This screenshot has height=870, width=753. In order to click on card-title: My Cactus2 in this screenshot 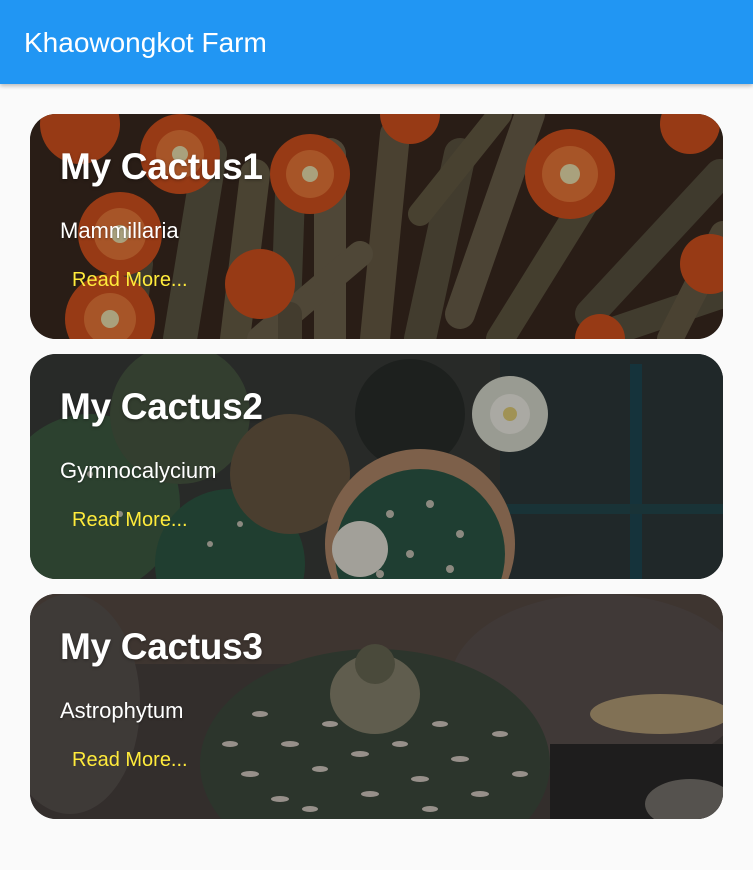, I will do `click(161, 406)`.